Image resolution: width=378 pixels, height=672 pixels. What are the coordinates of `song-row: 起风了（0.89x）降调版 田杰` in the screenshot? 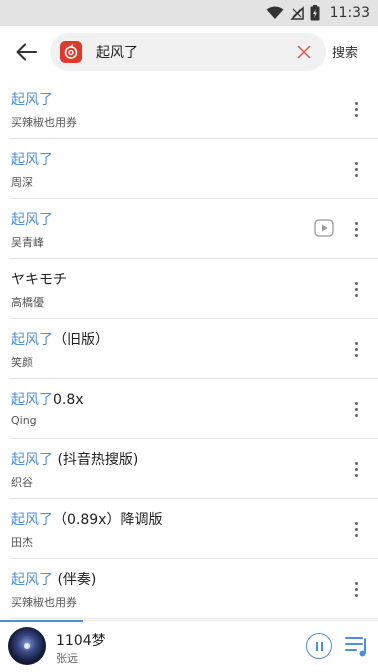 It's located at (194, 529).